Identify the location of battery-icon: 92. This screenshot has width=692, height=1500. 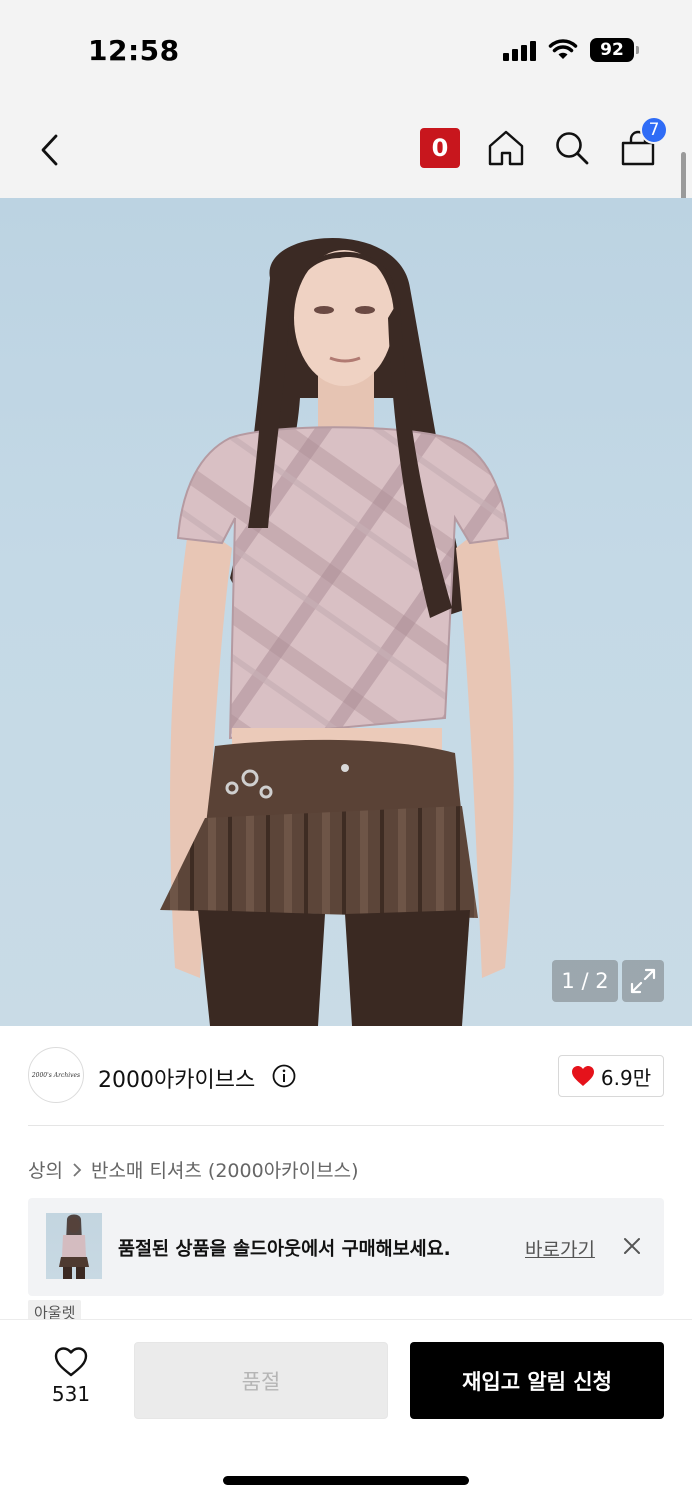
(614, 50).